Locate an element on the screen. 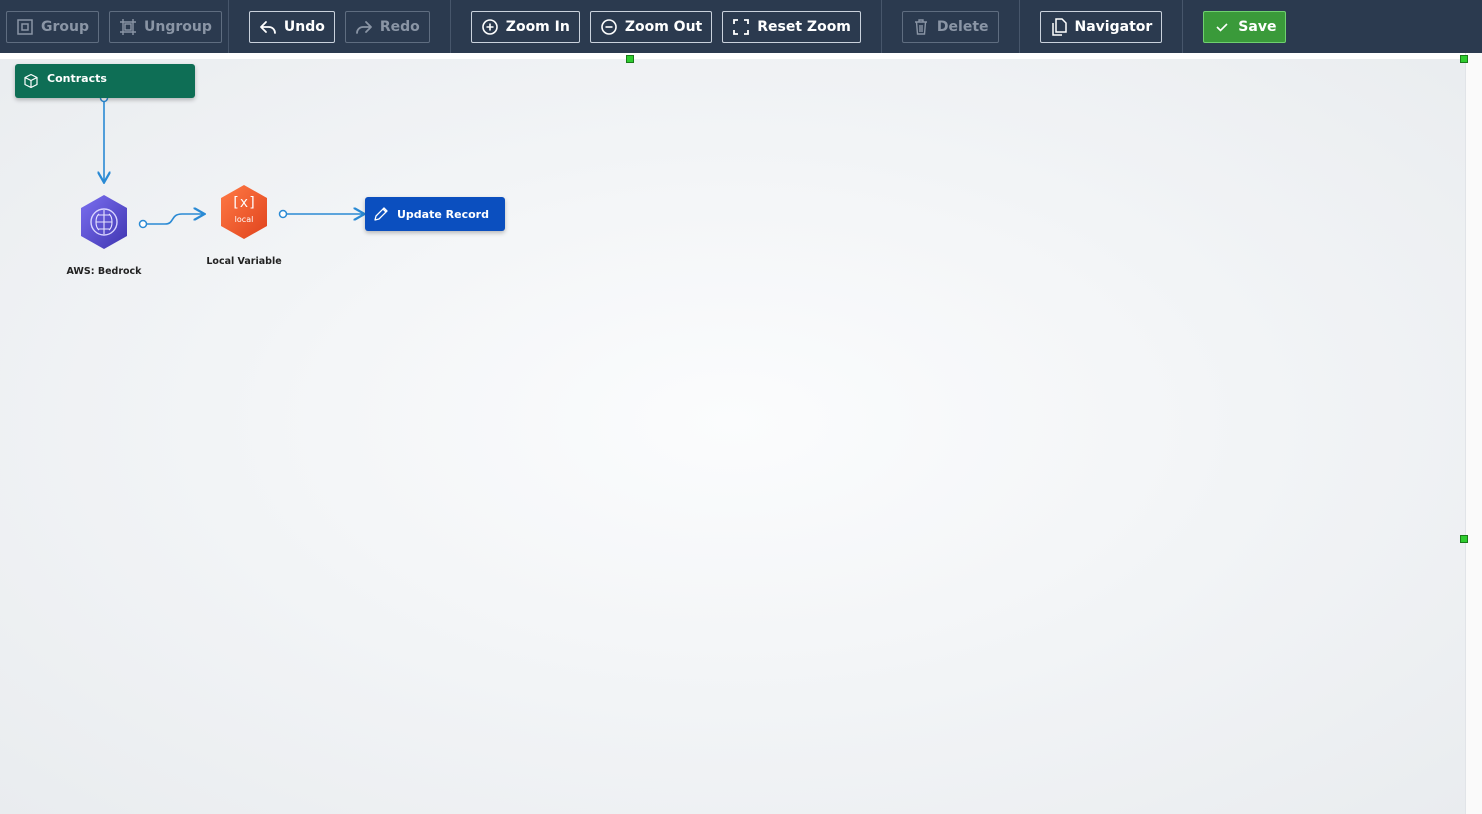 This screenshot has height=814, width=1482. node-local-variable-label: Local Variable is located at coordinates (244, 261).